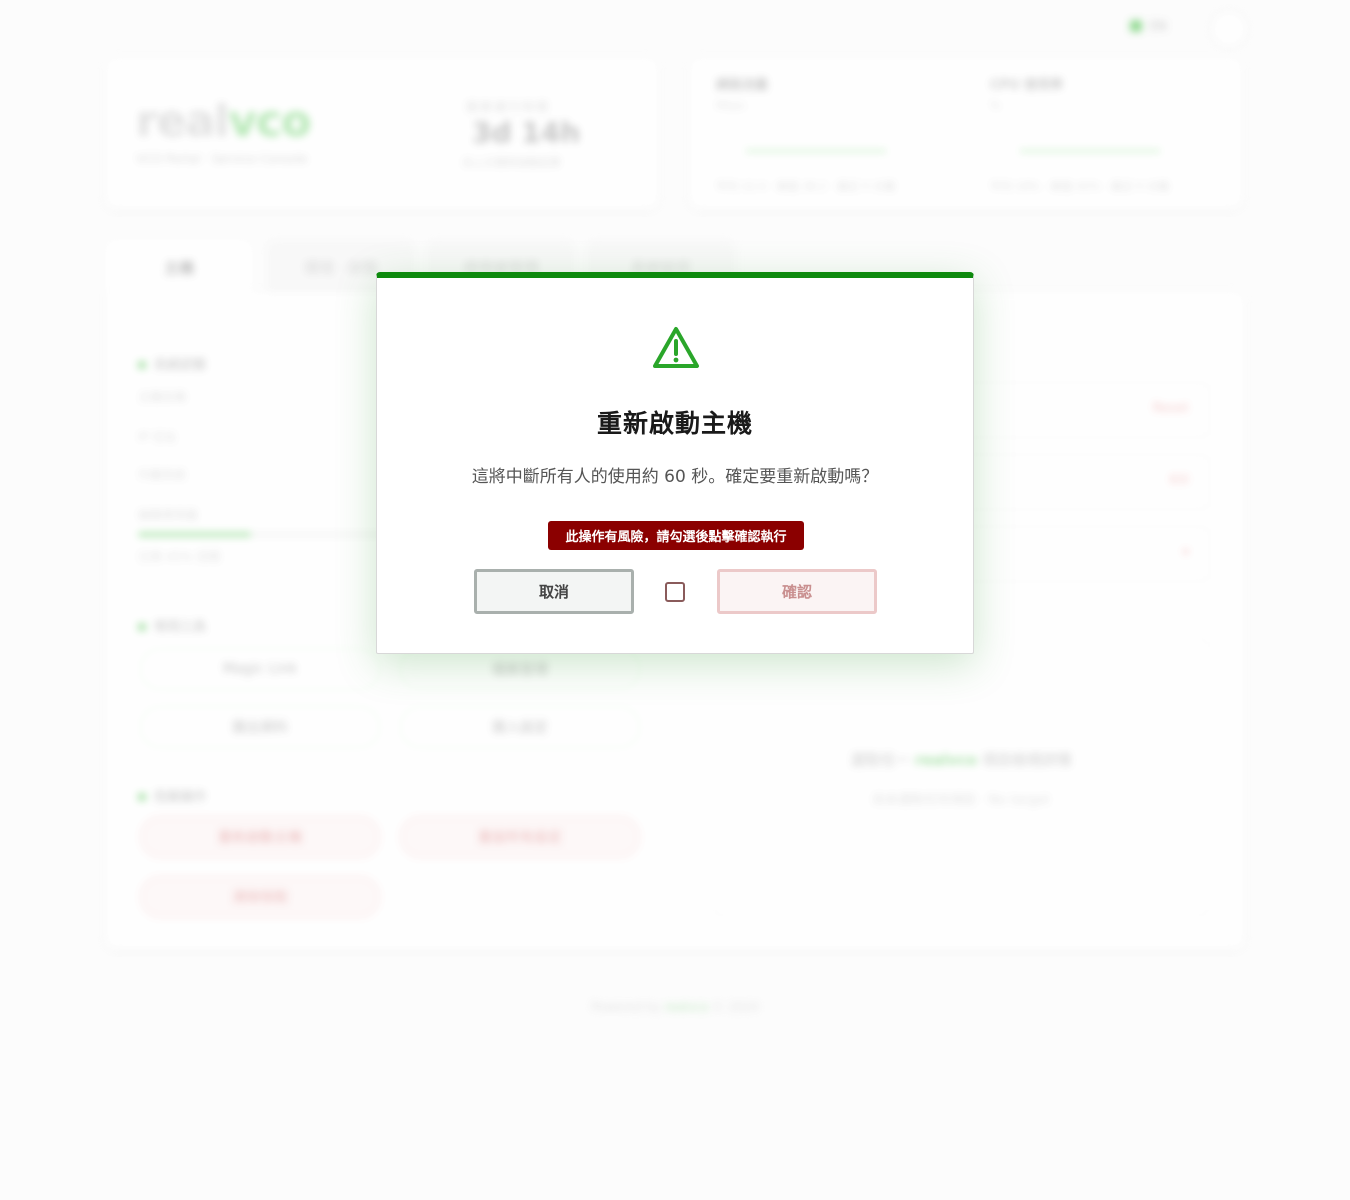 This screenshot has height=1200, width=1350. Describe the element at coordinates (674, 423) in the screenshot. I see `dialog-title: 重新啟動主機` at that location.